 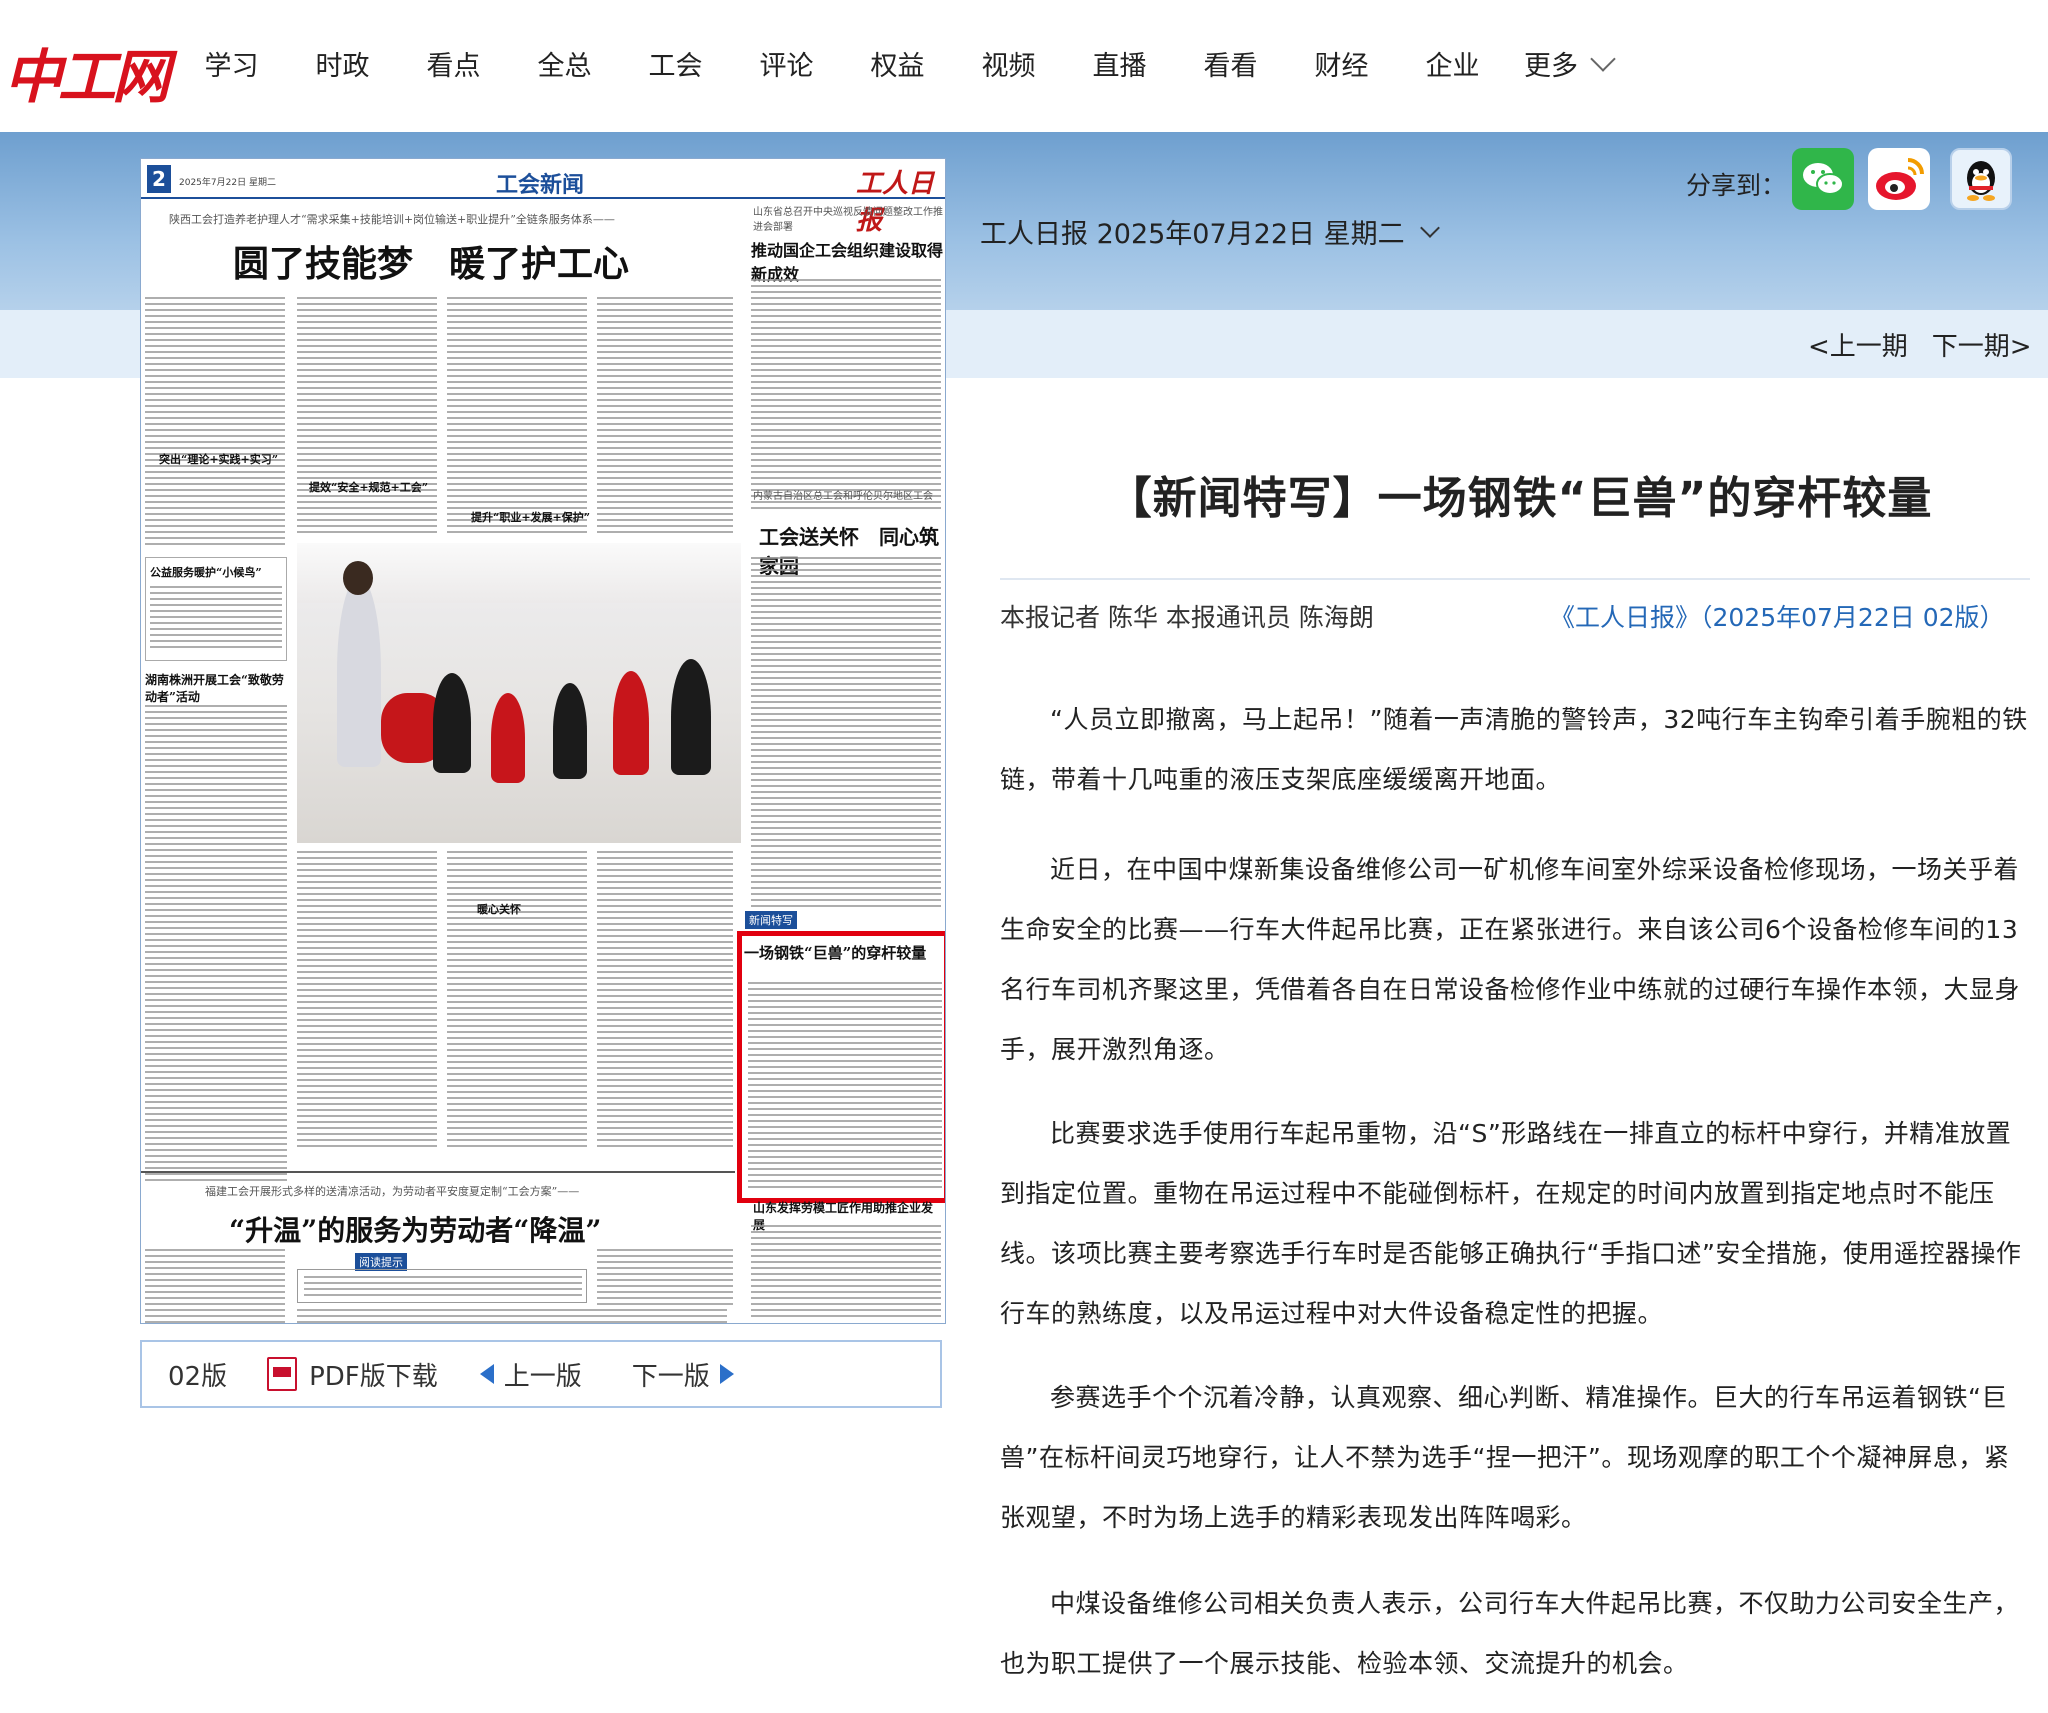 I want to click on edition-pager: 02版 PDF版下载 上一版 下一版, so click(x=541, y=1374).